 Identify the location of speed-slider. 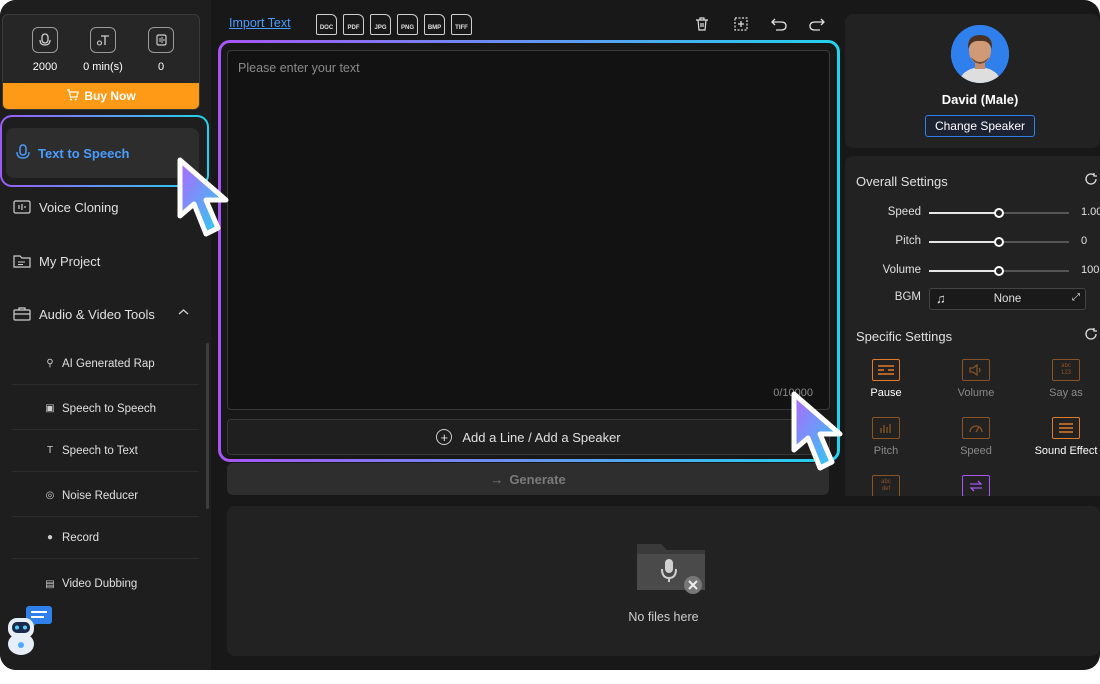
(999, 213).